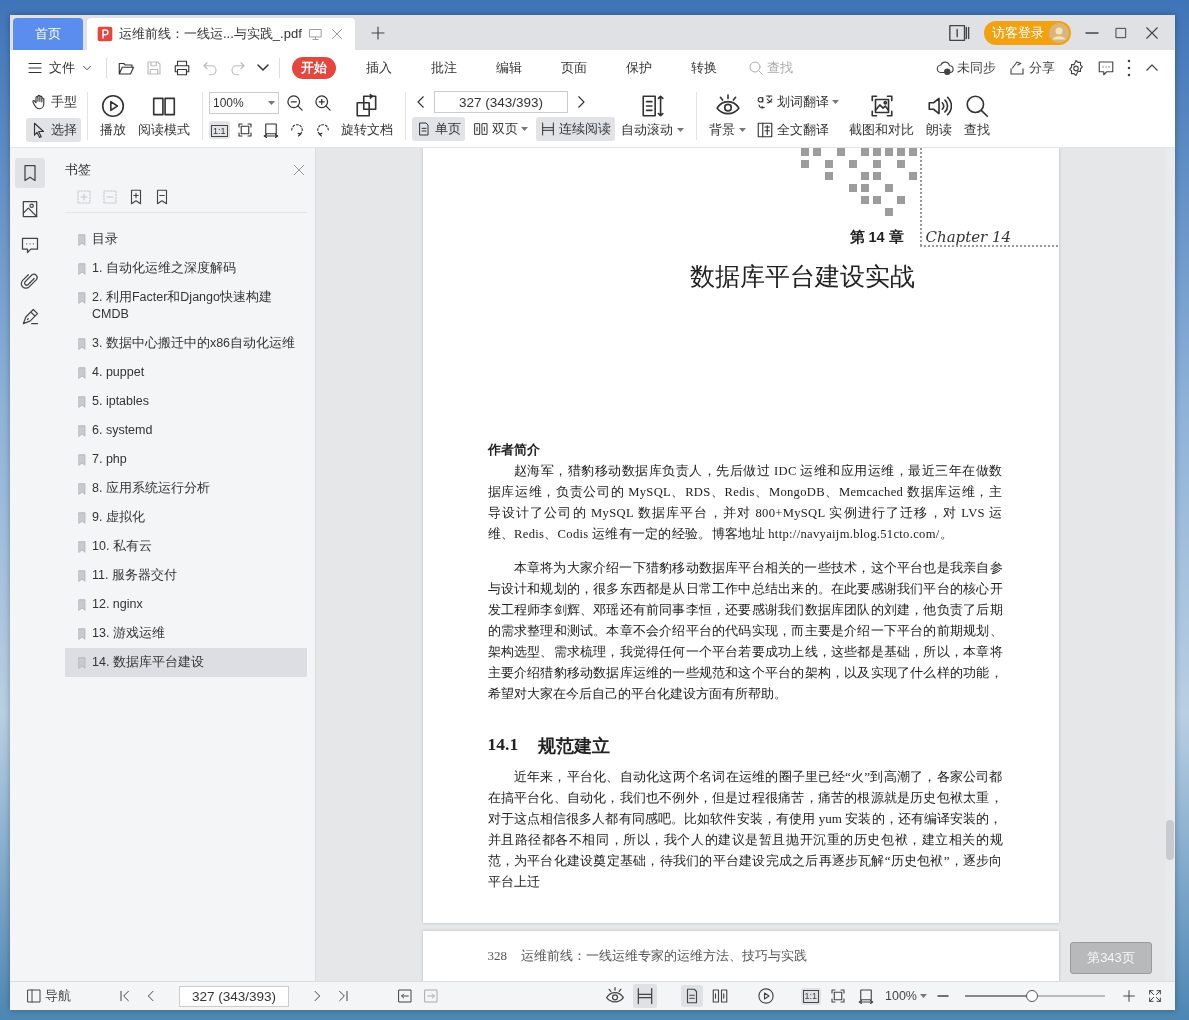  What do you see at coordinates (186, 306) in the screenshot?
I see `bookmark-item: 2. 利用Facter和Django快速构建CMDB` at bounding box center [186, 306].